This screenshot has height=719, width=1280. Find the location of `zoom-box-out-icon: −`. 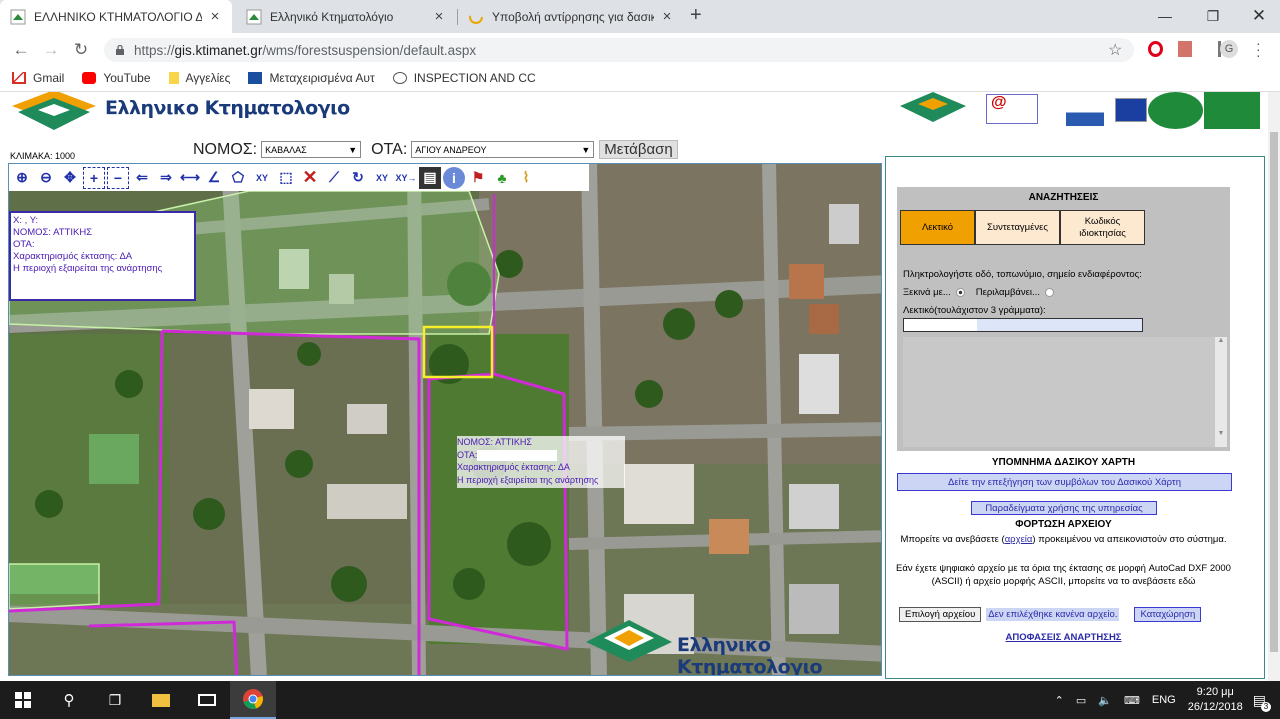

zoom-box-out-icon: − is located at coordinates (118, 177).